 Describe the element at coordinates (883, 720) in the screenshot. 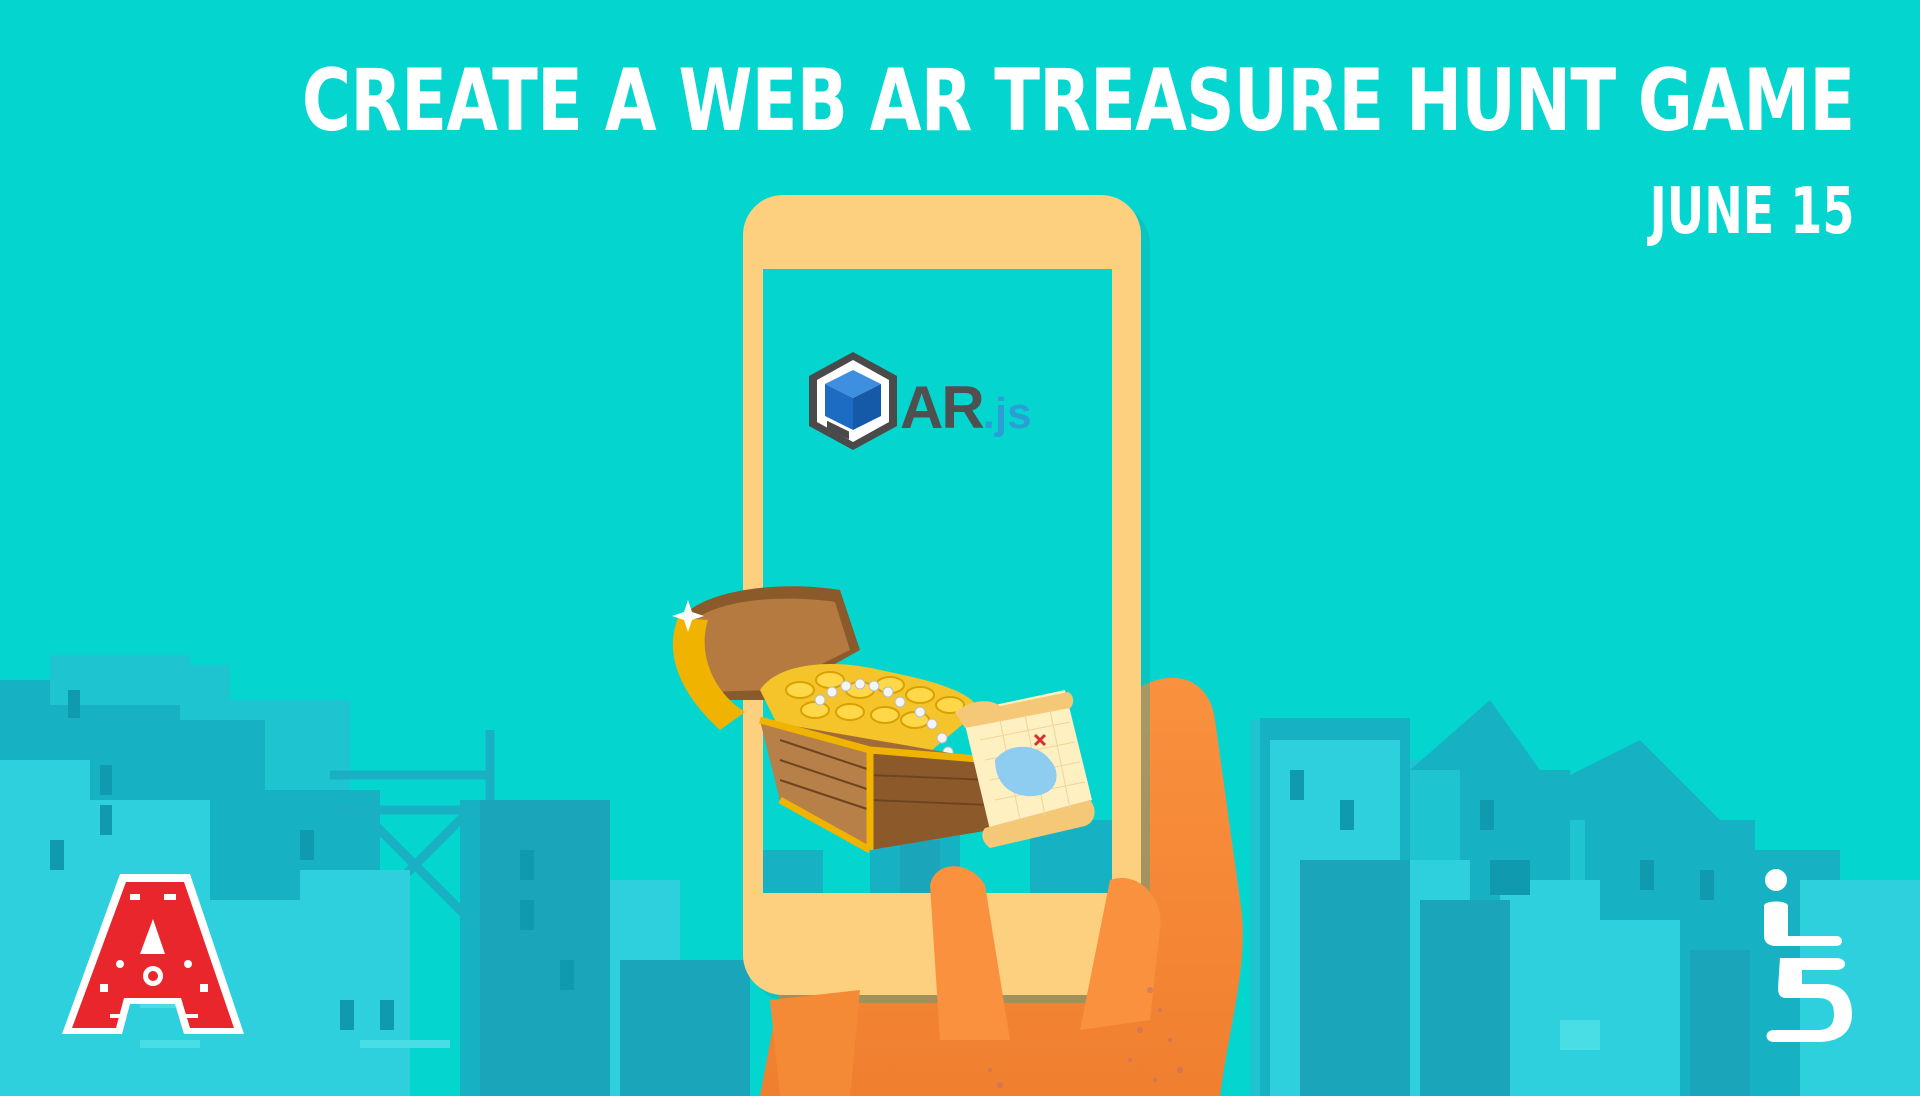

I see `treasure-chest-illustration` at that location.